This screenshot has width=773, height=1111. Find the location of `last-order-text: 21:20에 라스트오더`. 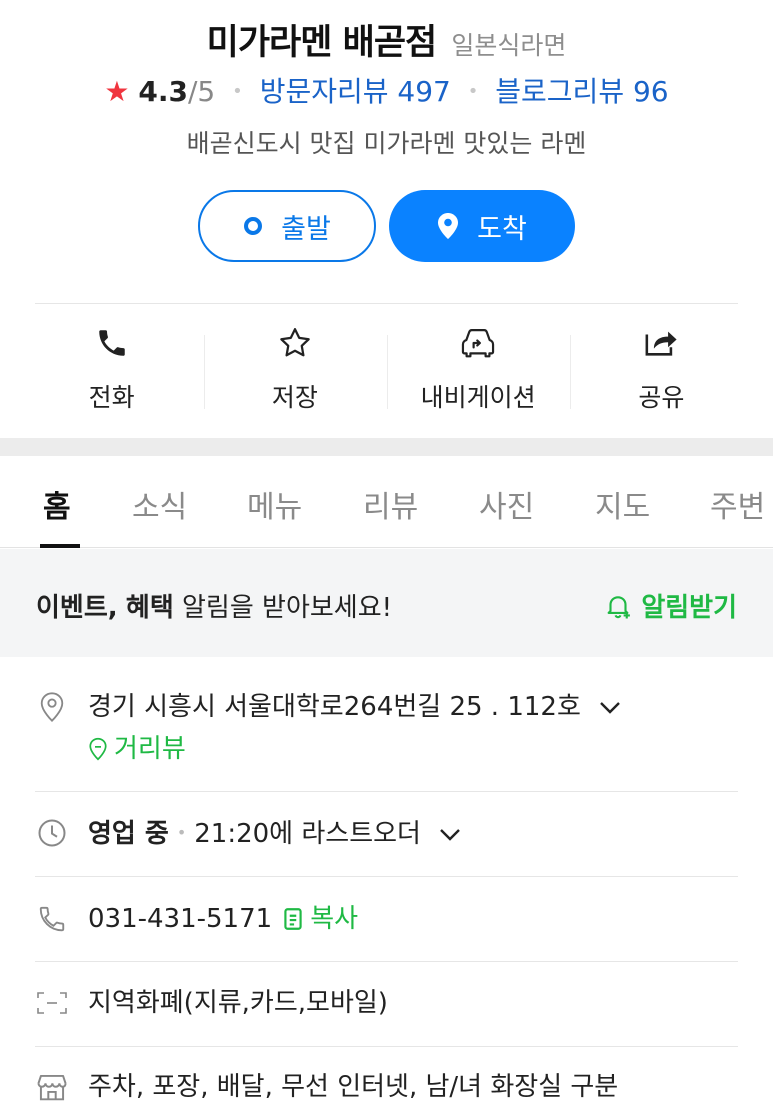

last-order-text: 21:20에 라스트오더 is located at coordinates (307, 834).